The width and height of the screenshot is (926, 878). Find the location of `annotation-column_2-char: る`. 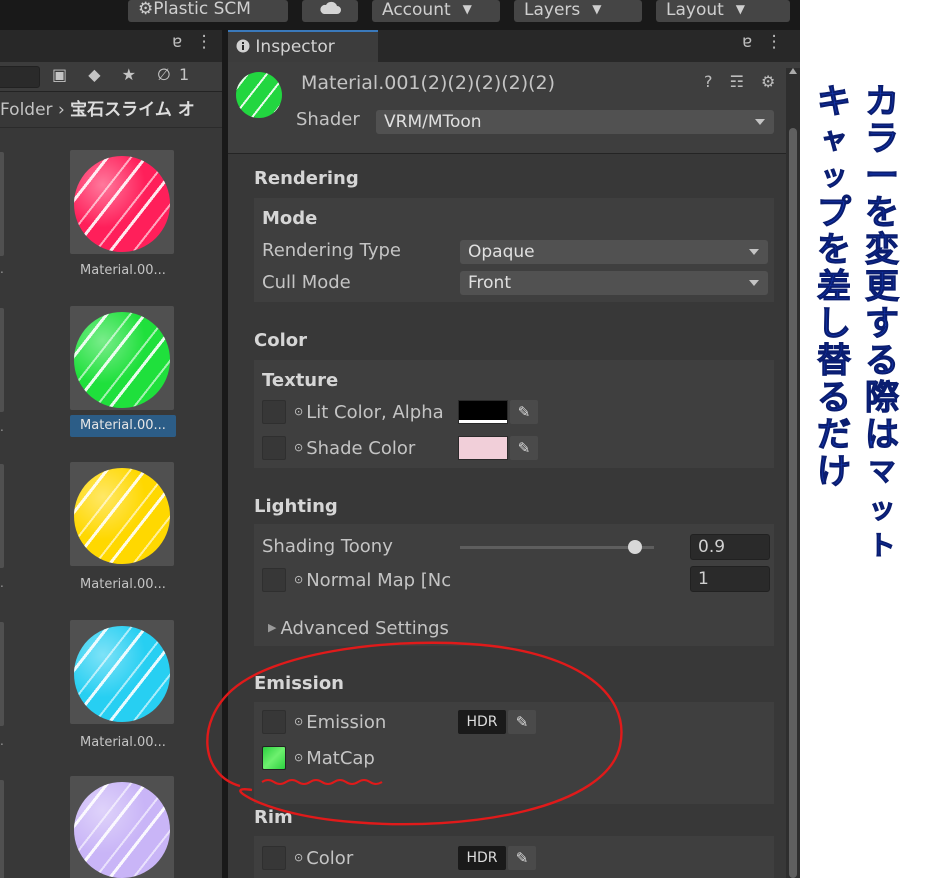

annotation-column_2-char: る is located at coordinates (834, 398).